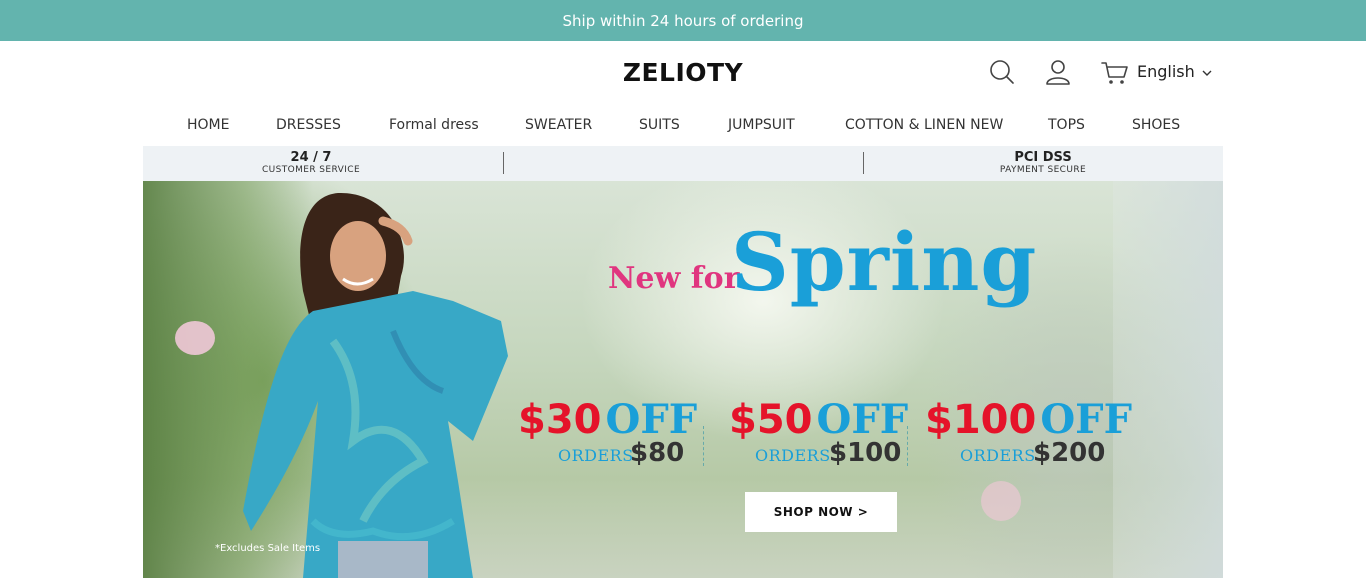 The image size is (1366, 578). What do you see at coordinates (761, 125) in the screenshot?
I see `nav-item-jumpsuit: JUMPSUIT` at bounding box center [761, 125].